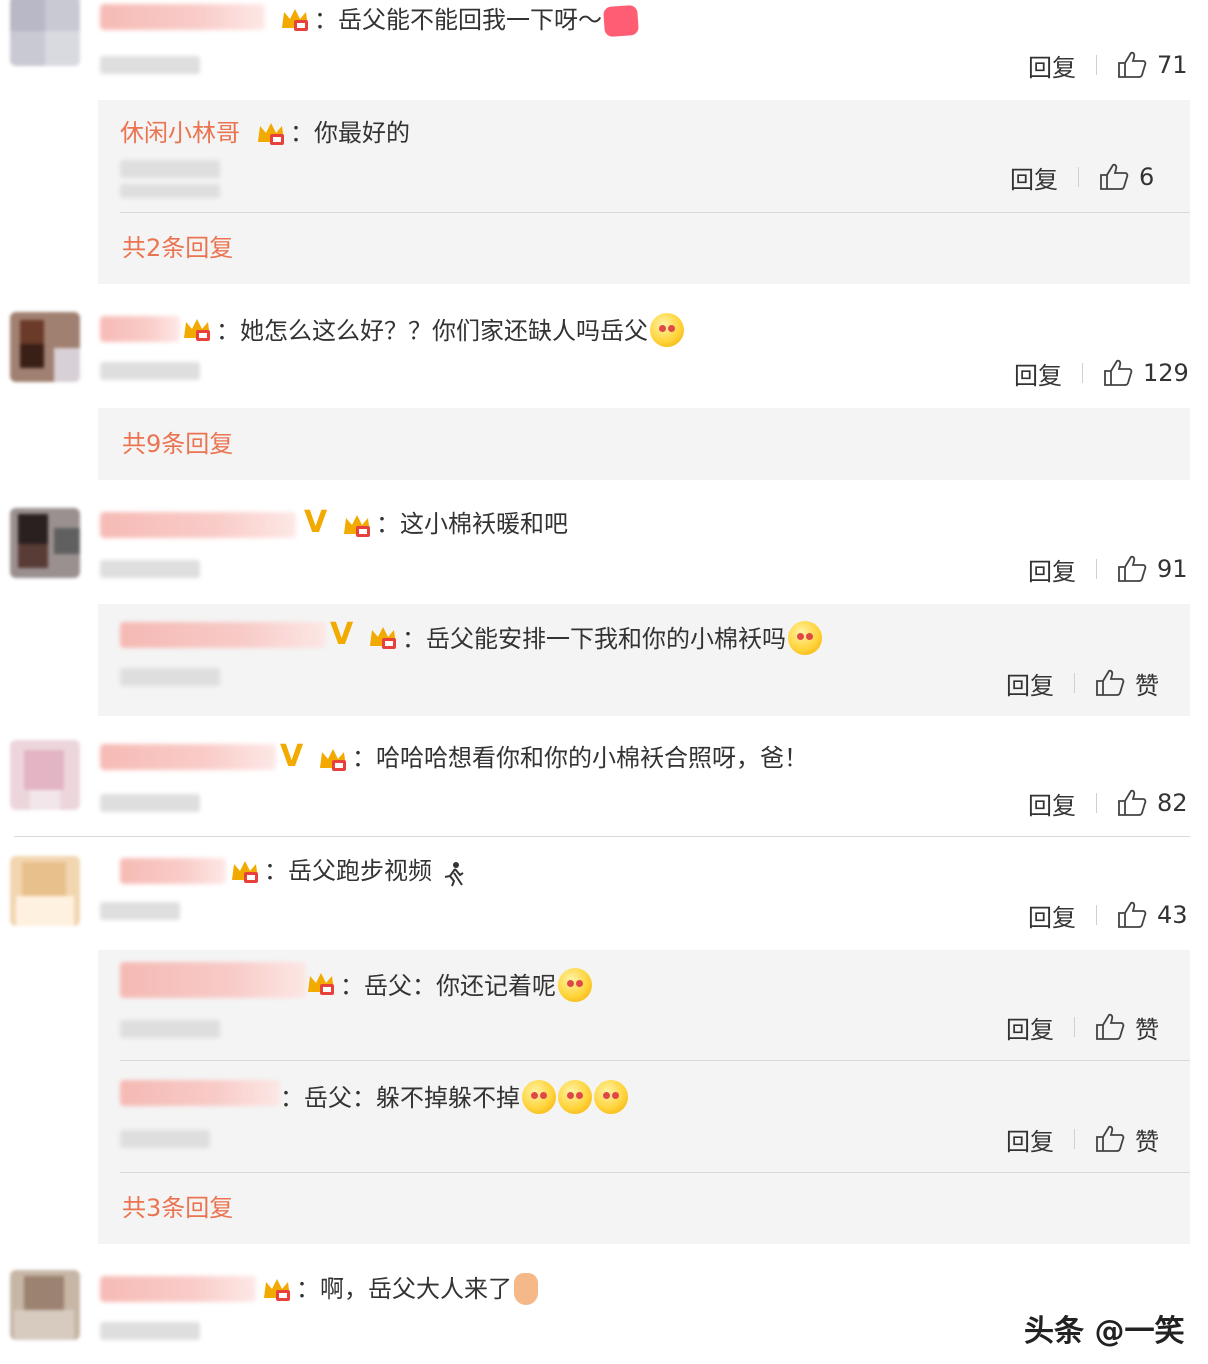  What do you see at coordinates (477, 21) in the screenshot?
I see `comment-text: ：岳父能不能回我一下呀～` at bounding box center [477, 21].